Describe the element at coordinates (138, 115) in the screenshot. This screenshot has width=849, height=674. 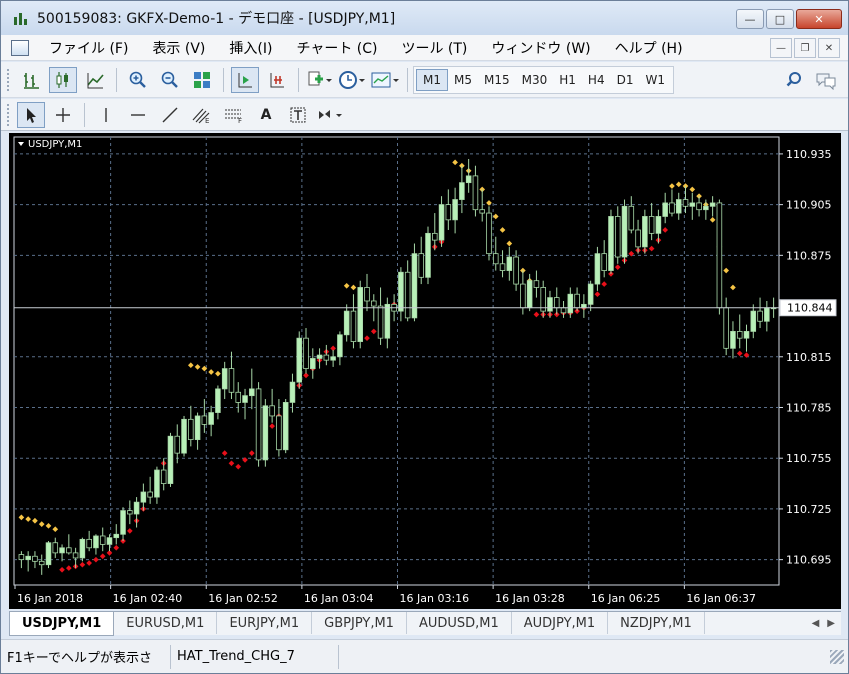
I see `horizontal-line-icon` at that location.